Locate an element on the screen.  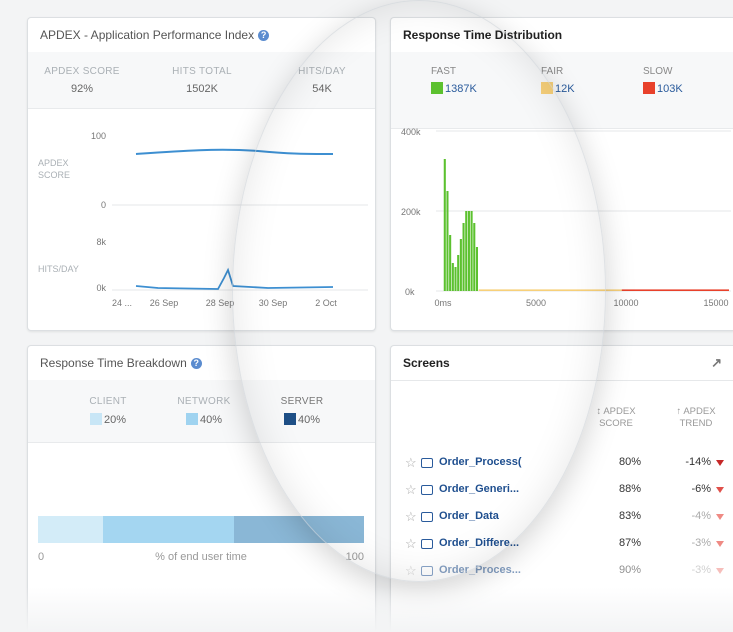
swatch-fast is located at coordinates (437, 88).